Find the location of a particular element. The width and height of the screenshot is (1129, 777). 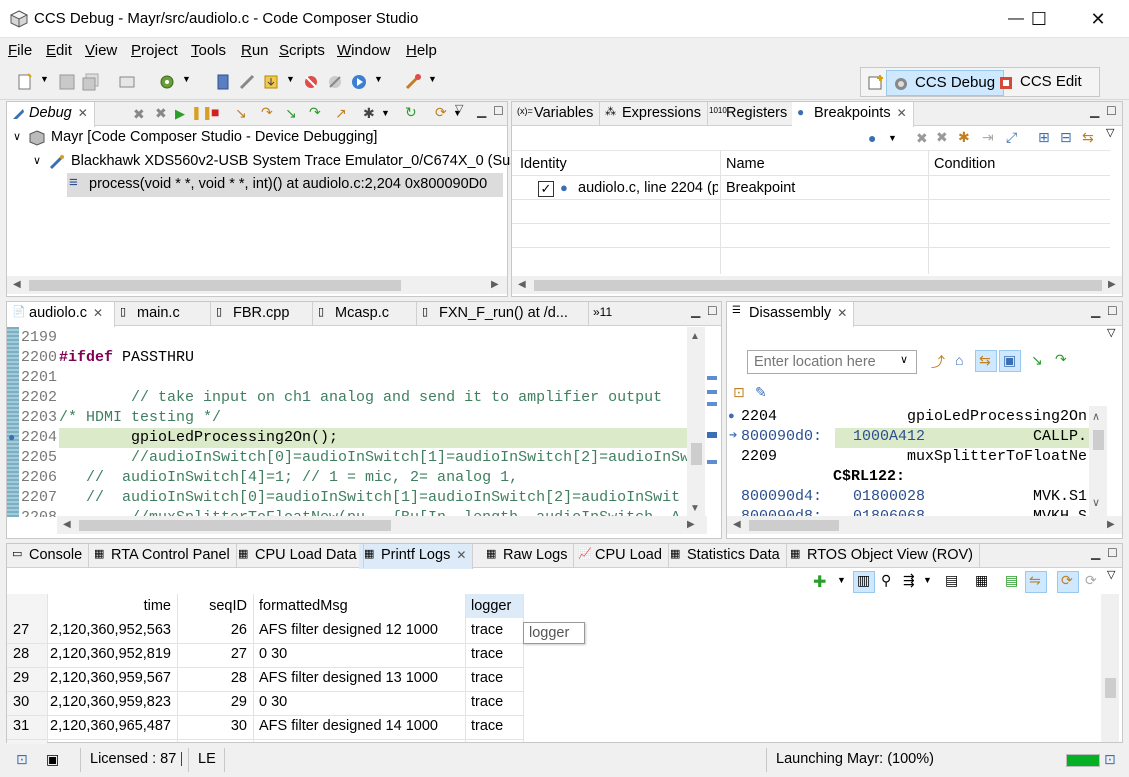

suspend-icon: ❚❚ is located at coordinates (202, 113).